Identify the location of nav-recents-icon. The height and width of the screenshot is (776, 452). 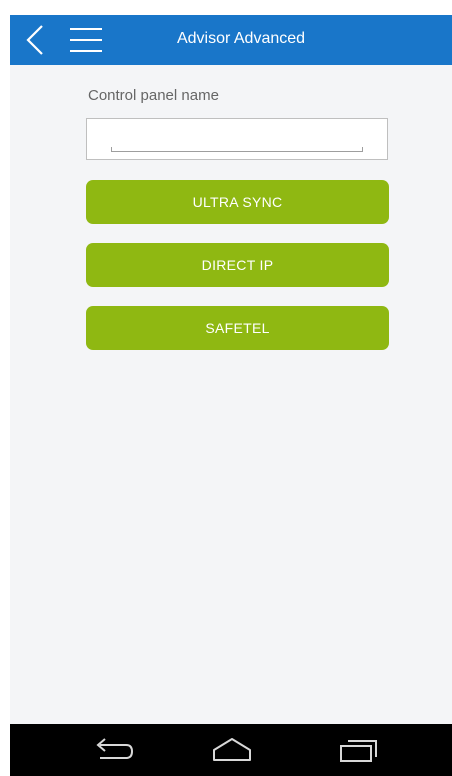
(358, 751).